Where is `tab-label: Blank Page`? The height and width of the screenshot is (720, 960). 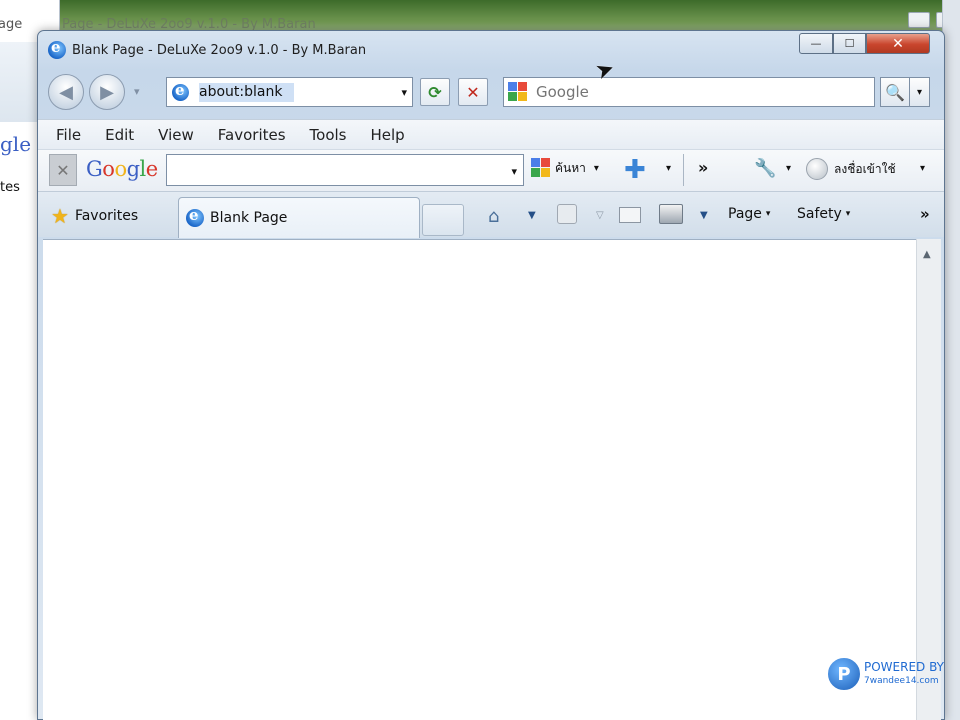
tab-label: Blank Page is located at coordinates (249, 218).